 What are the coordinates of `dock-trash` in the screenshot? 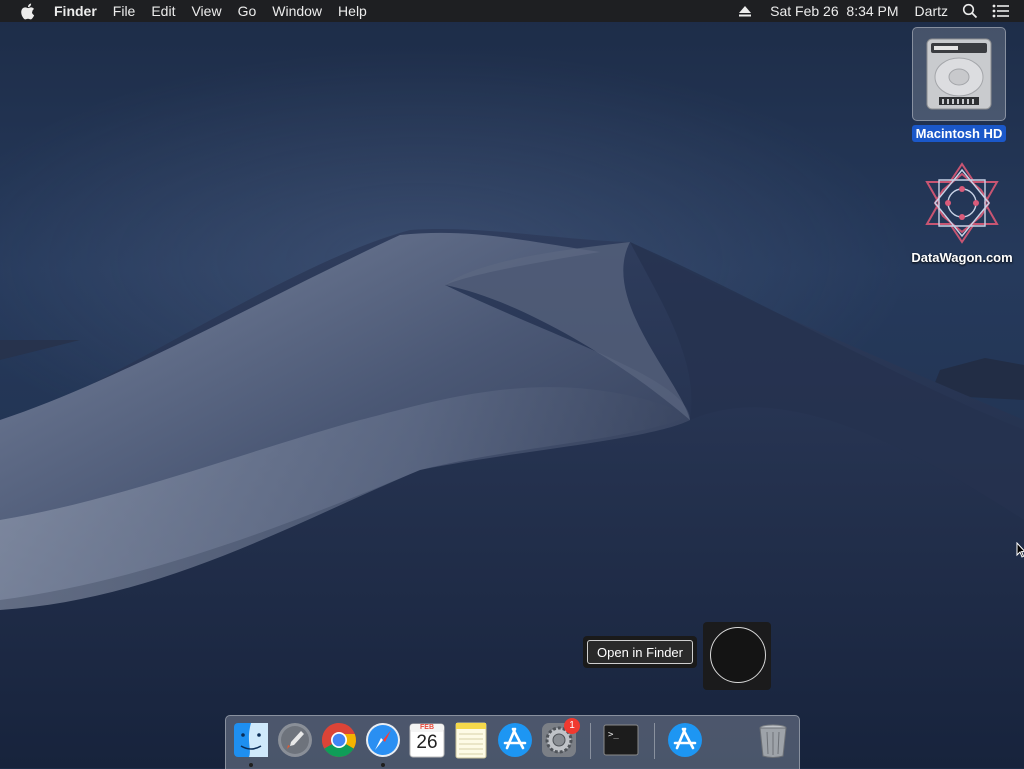 It's located at (773, 740).